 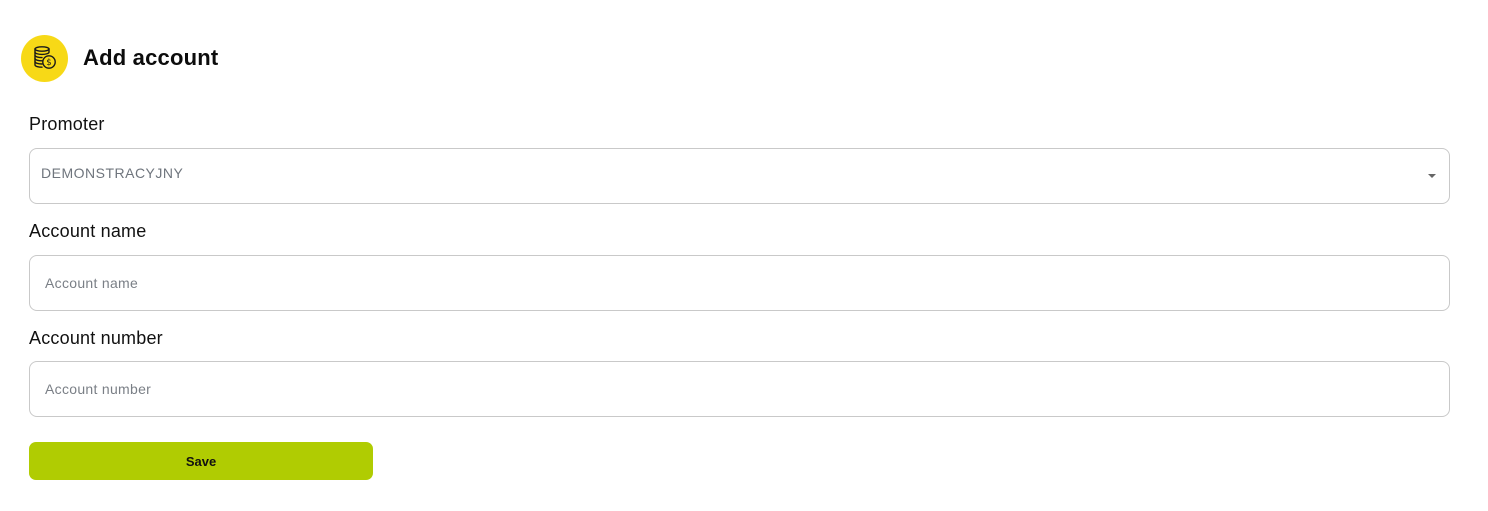 I want to click on promoter-label: Promoter, so click(x=67, y=124).